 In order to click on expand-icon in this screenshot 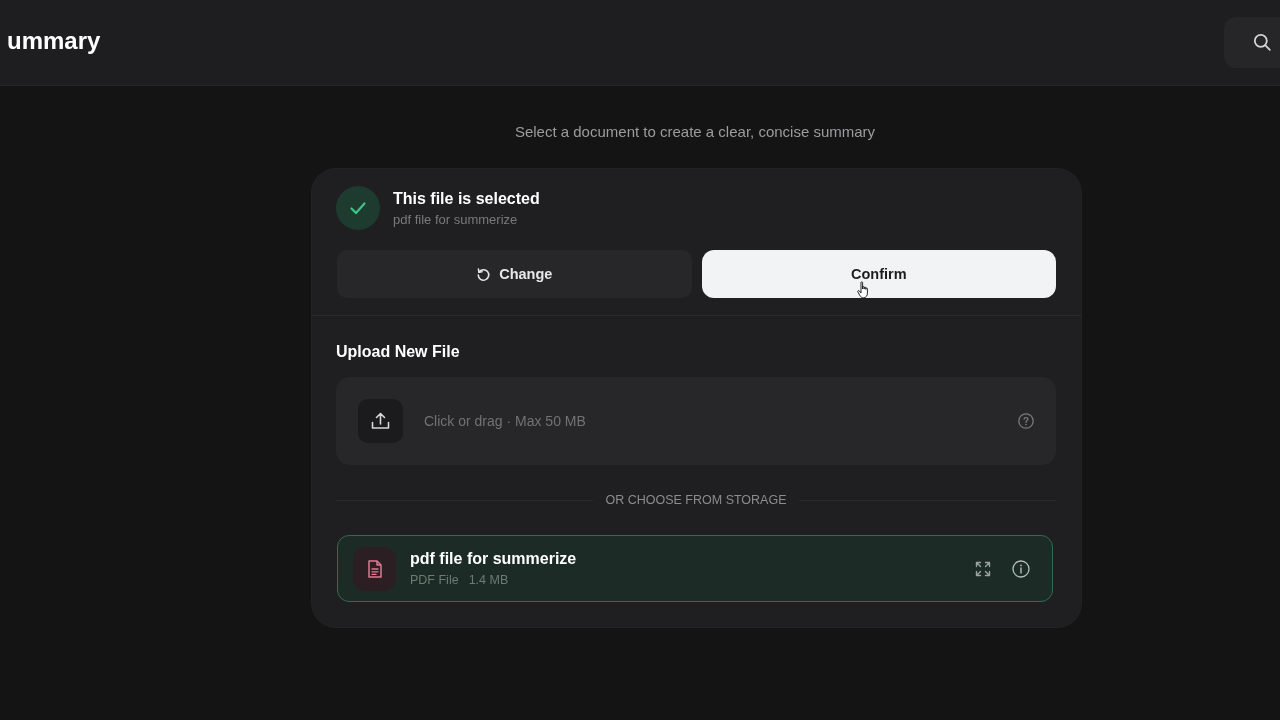, I will do `click(983, 568)`.